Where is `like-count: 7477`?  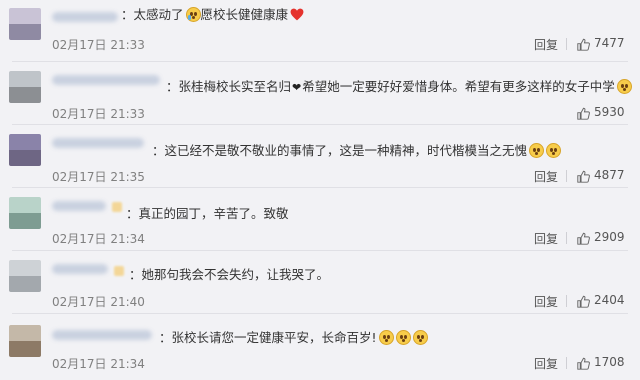
like-count: 7477 is located at coordinates (609, 43).